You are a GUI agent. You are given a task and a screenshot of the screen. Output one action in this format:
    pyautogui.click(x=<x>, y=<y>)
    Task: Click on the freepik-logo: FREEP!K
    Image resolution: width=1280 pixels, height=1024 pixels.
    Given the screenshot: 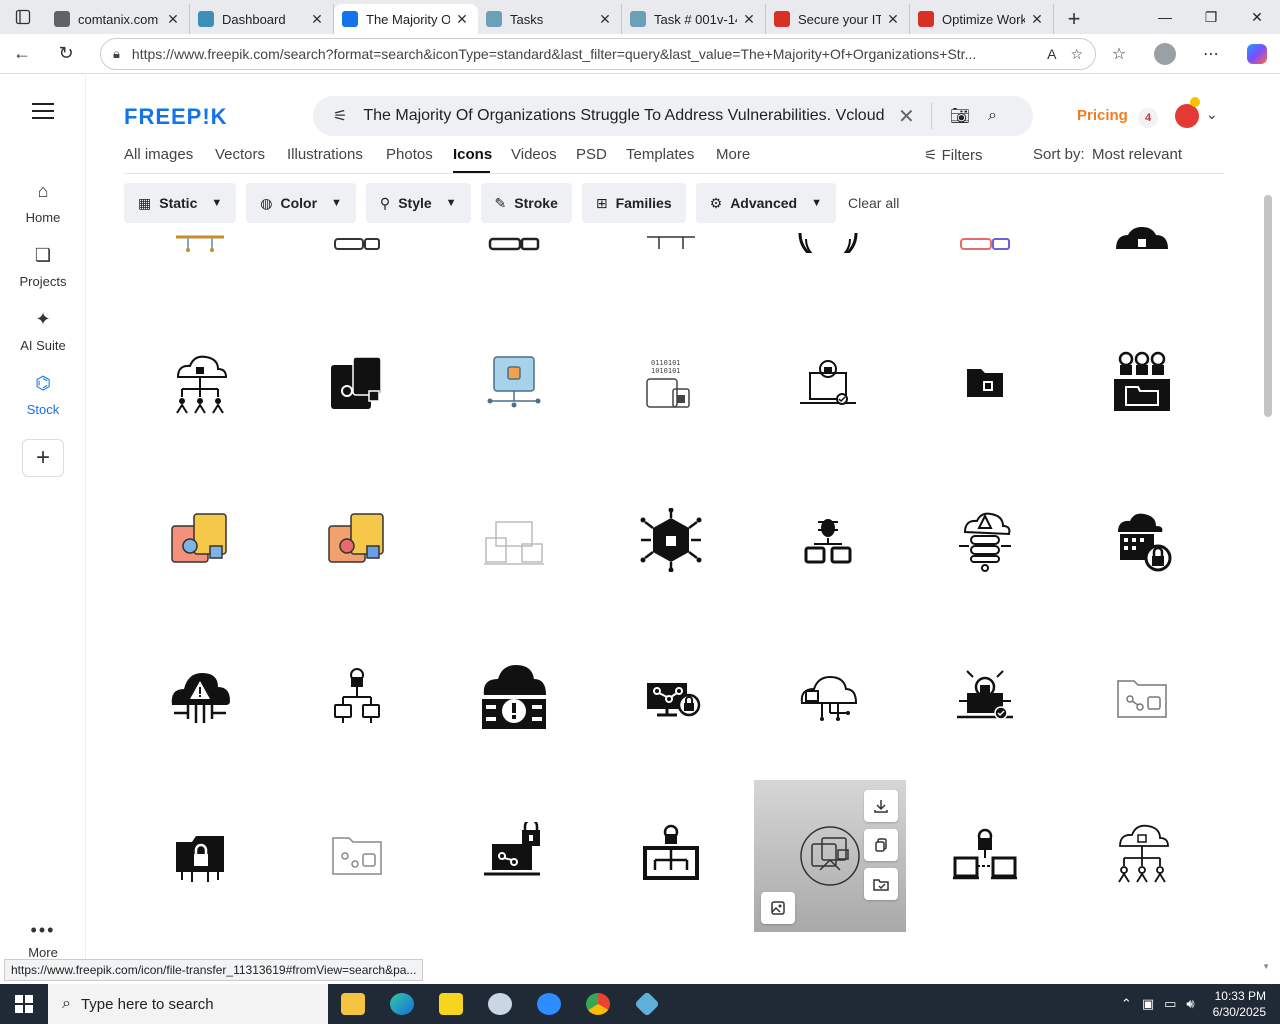 What is the action you would take?
    pyautogui.click(x=176, y=117)
    